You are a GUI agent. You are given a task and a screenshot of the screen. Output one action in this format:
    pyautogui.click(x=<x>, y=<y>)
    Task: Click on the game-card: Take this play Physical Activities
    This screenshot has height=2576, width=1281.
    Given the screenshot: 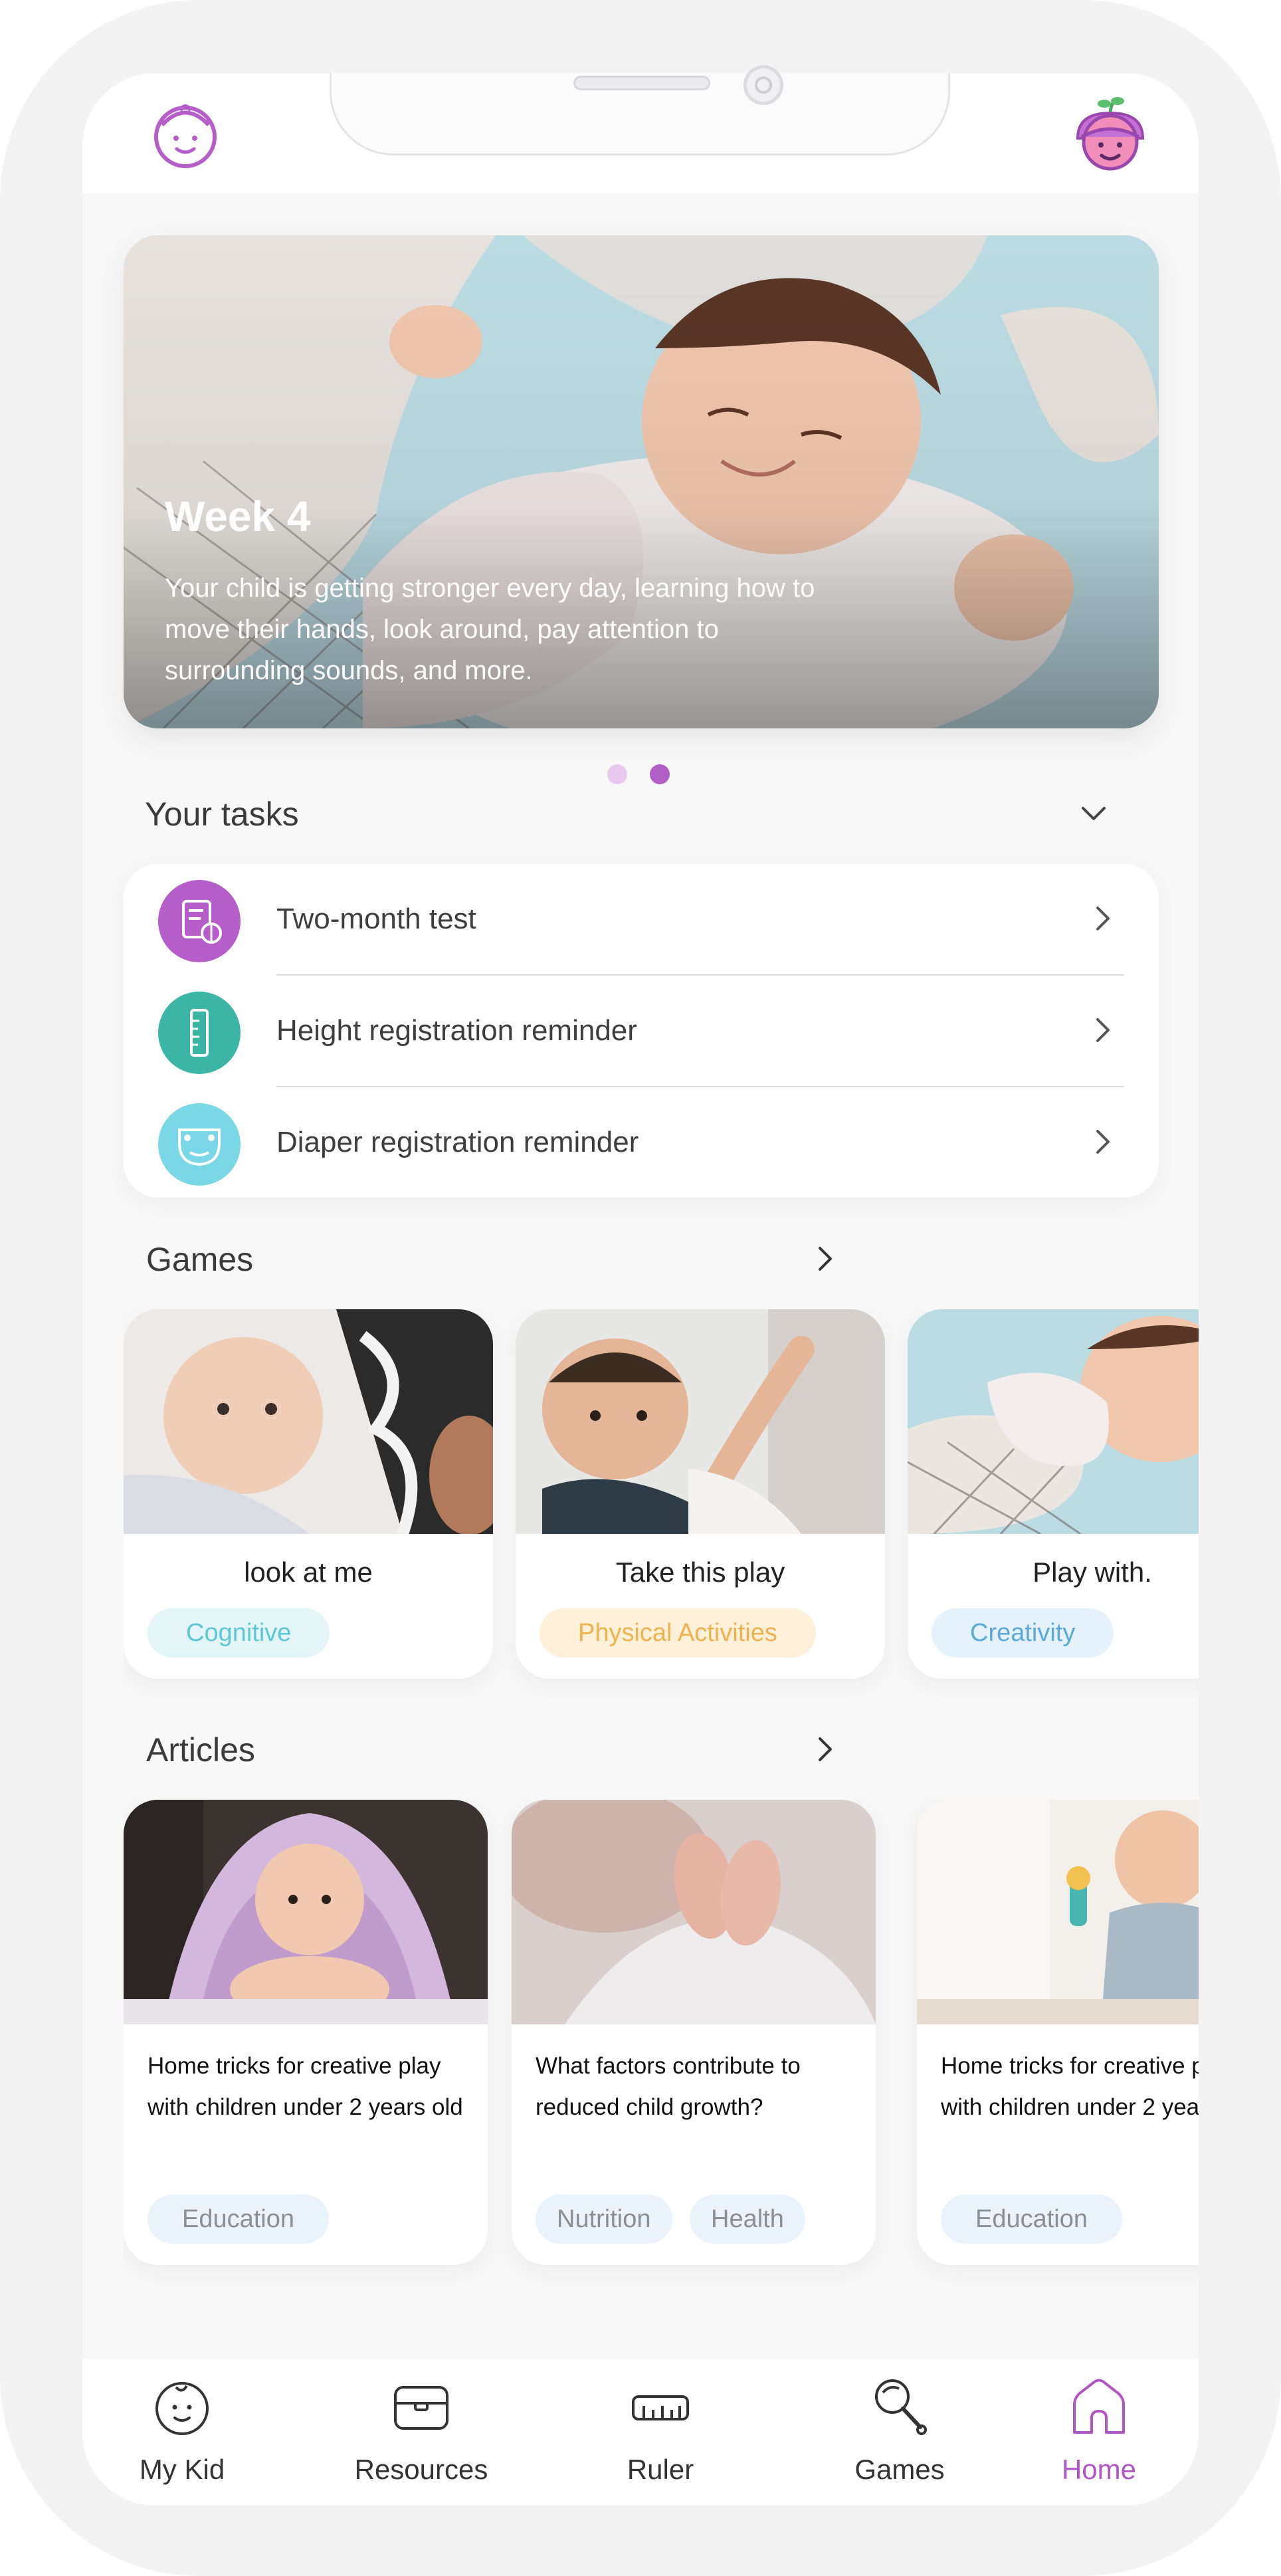 What is the action you would take?
    pyautogui.click(x=700, y=1494)
    